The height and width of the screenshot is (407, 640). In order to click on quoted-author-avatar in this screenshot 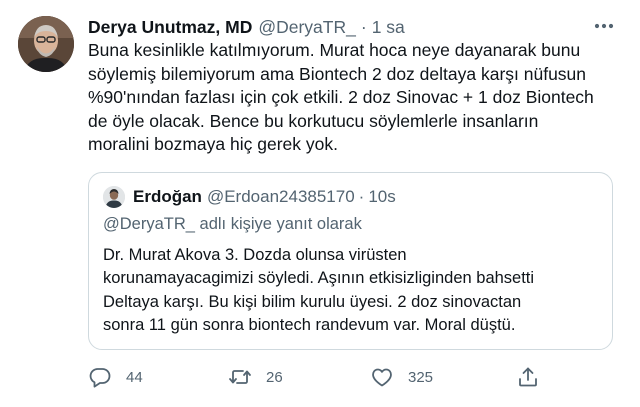, I will do `click(114, 197)`.